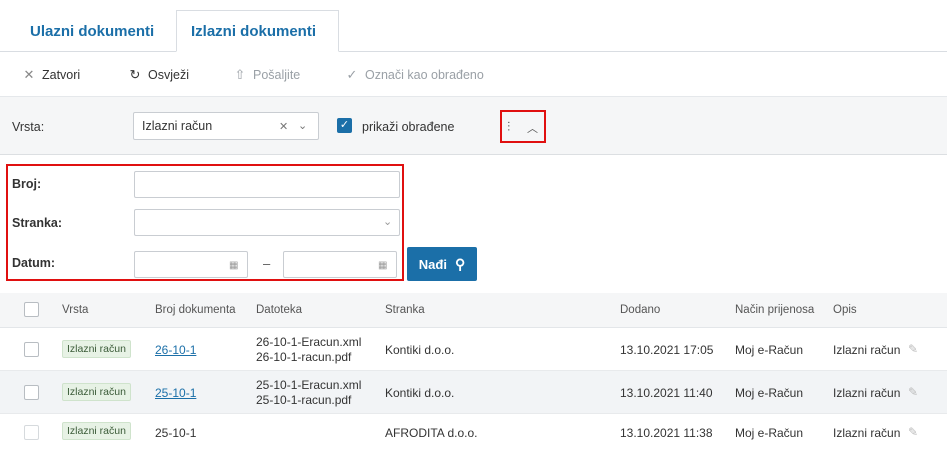 This screenshot has width=947, height=457. I want to click on tab-bar: Ulazni dokumenti Izlazni dokumenti, so click(473, 26).